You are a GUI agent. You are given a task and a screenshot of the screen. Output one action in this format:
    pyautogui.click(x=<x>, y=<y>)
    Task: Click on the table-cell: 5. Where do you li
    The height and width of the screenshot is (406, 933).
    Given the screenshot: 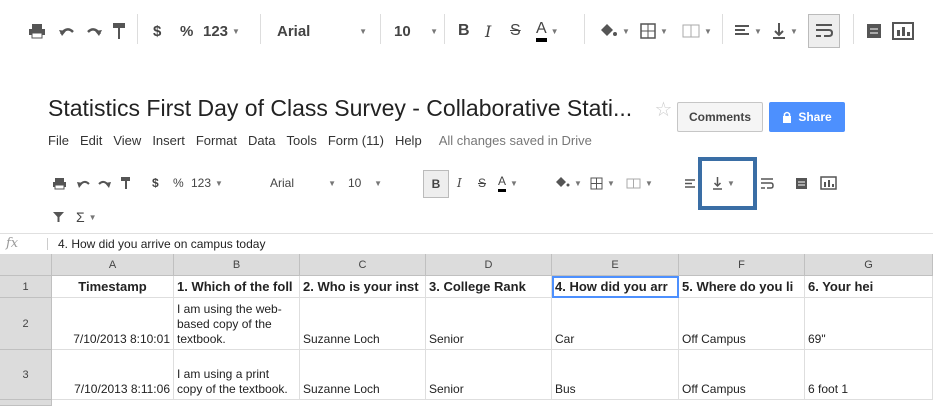 What is the action you would take?
    pyautogui.click(x=742, y=287)
    